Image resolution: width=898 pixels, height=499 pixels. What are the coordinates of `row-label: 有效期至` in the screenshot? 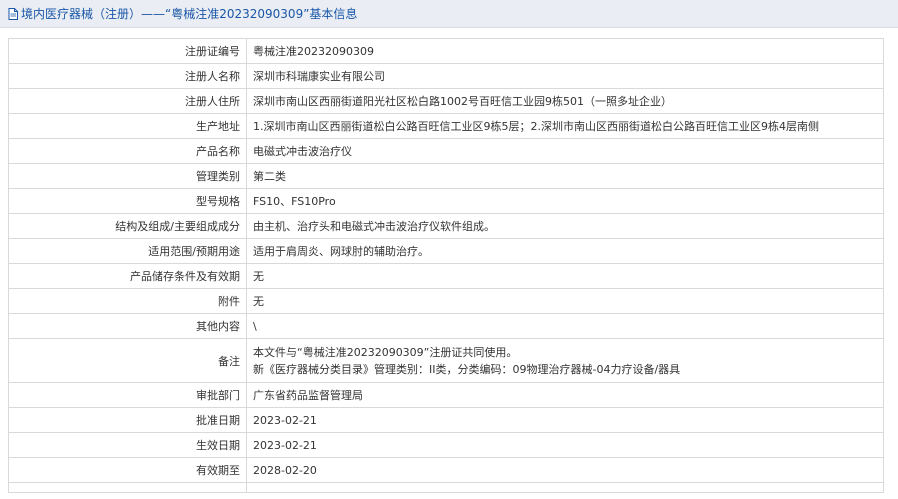 It's located at (127, 470).